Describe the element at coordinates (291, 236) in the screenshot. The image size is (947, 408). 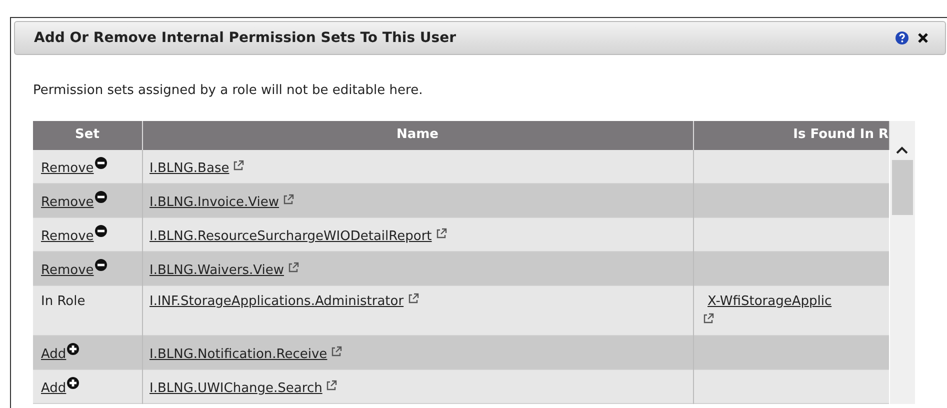
I see `permission-set-link: I.BLNG.ResourceSurchargeWIODetailReport` at that location.